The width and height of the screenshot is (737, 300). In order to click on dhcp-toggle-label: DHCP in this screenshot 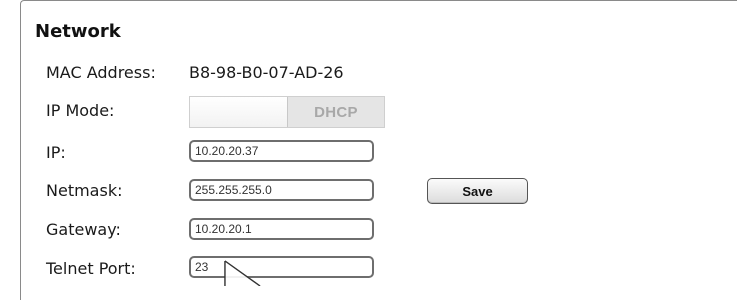, I will do `click(336, 112)`.